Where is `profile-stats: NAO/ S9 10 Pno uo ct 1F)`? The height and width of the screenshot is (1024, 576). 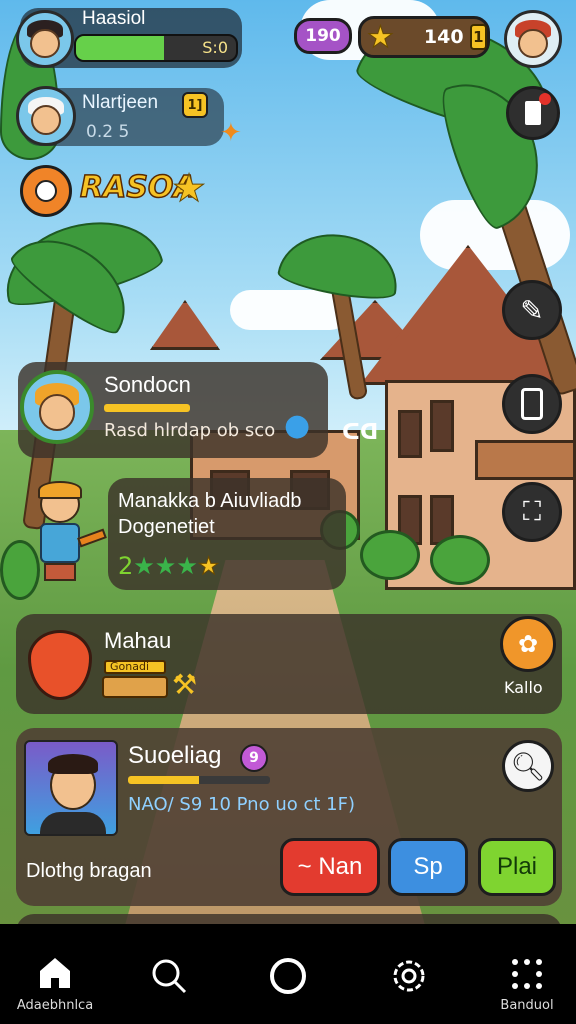 profile-stats: NAO/ S9 10 Pno uo ct 1F) is located at coordinates (241, 804).